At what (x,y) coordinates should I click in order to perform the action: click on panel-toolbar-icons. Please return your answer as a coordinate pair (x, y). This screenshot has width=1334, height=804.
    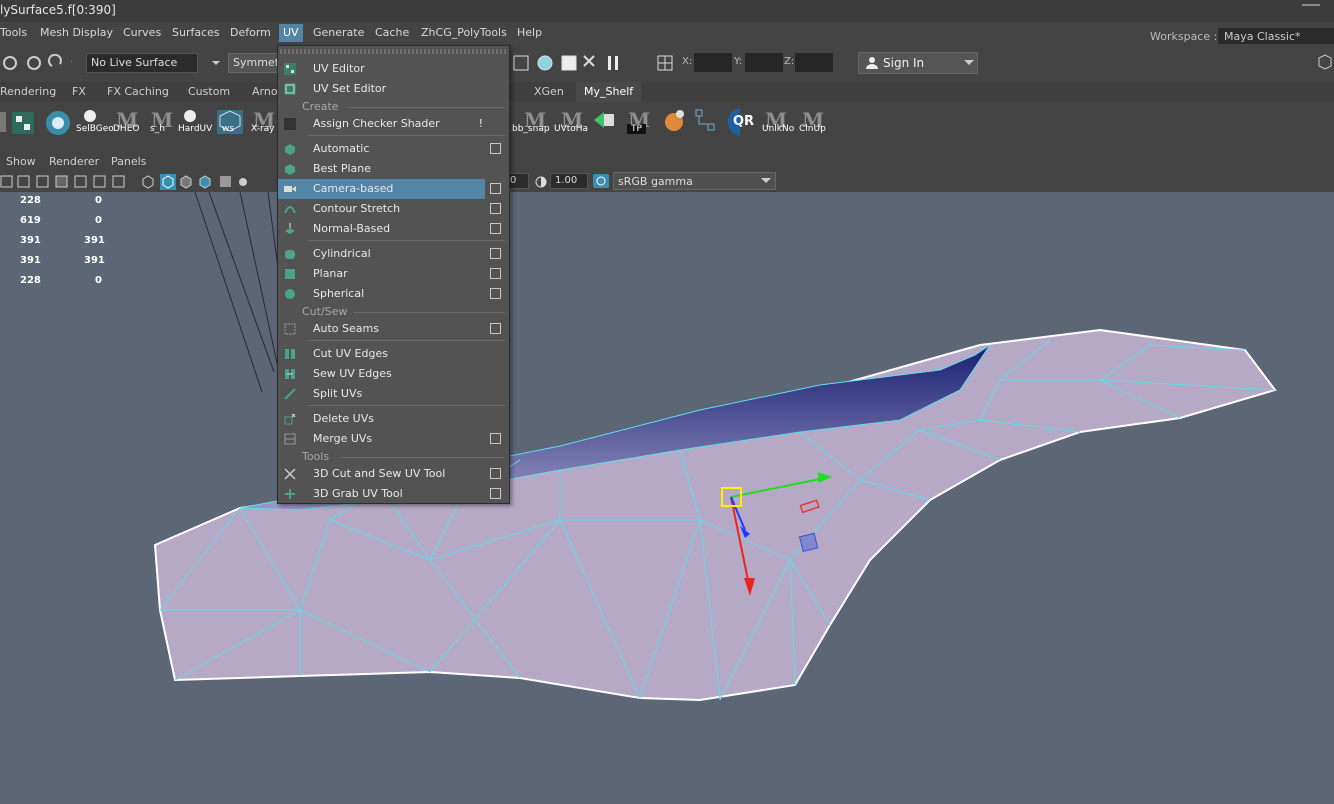
    Looking at the image, I should click on (140, 182).